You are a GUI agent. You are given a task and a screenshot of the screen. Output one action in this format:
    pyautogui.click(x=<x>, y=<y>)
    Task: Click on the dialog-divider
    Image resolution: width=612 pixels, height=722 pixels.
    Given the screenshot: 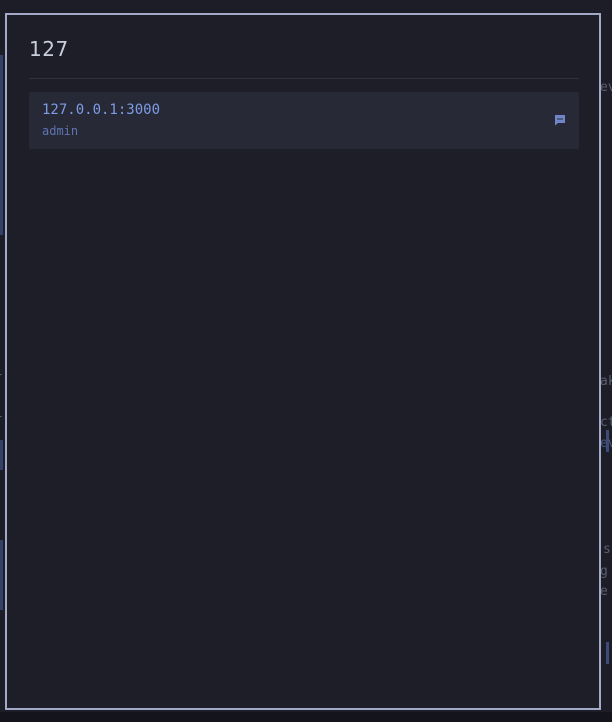 What is the action you would take?
    pyautogui.click(x=304, y=78)
    